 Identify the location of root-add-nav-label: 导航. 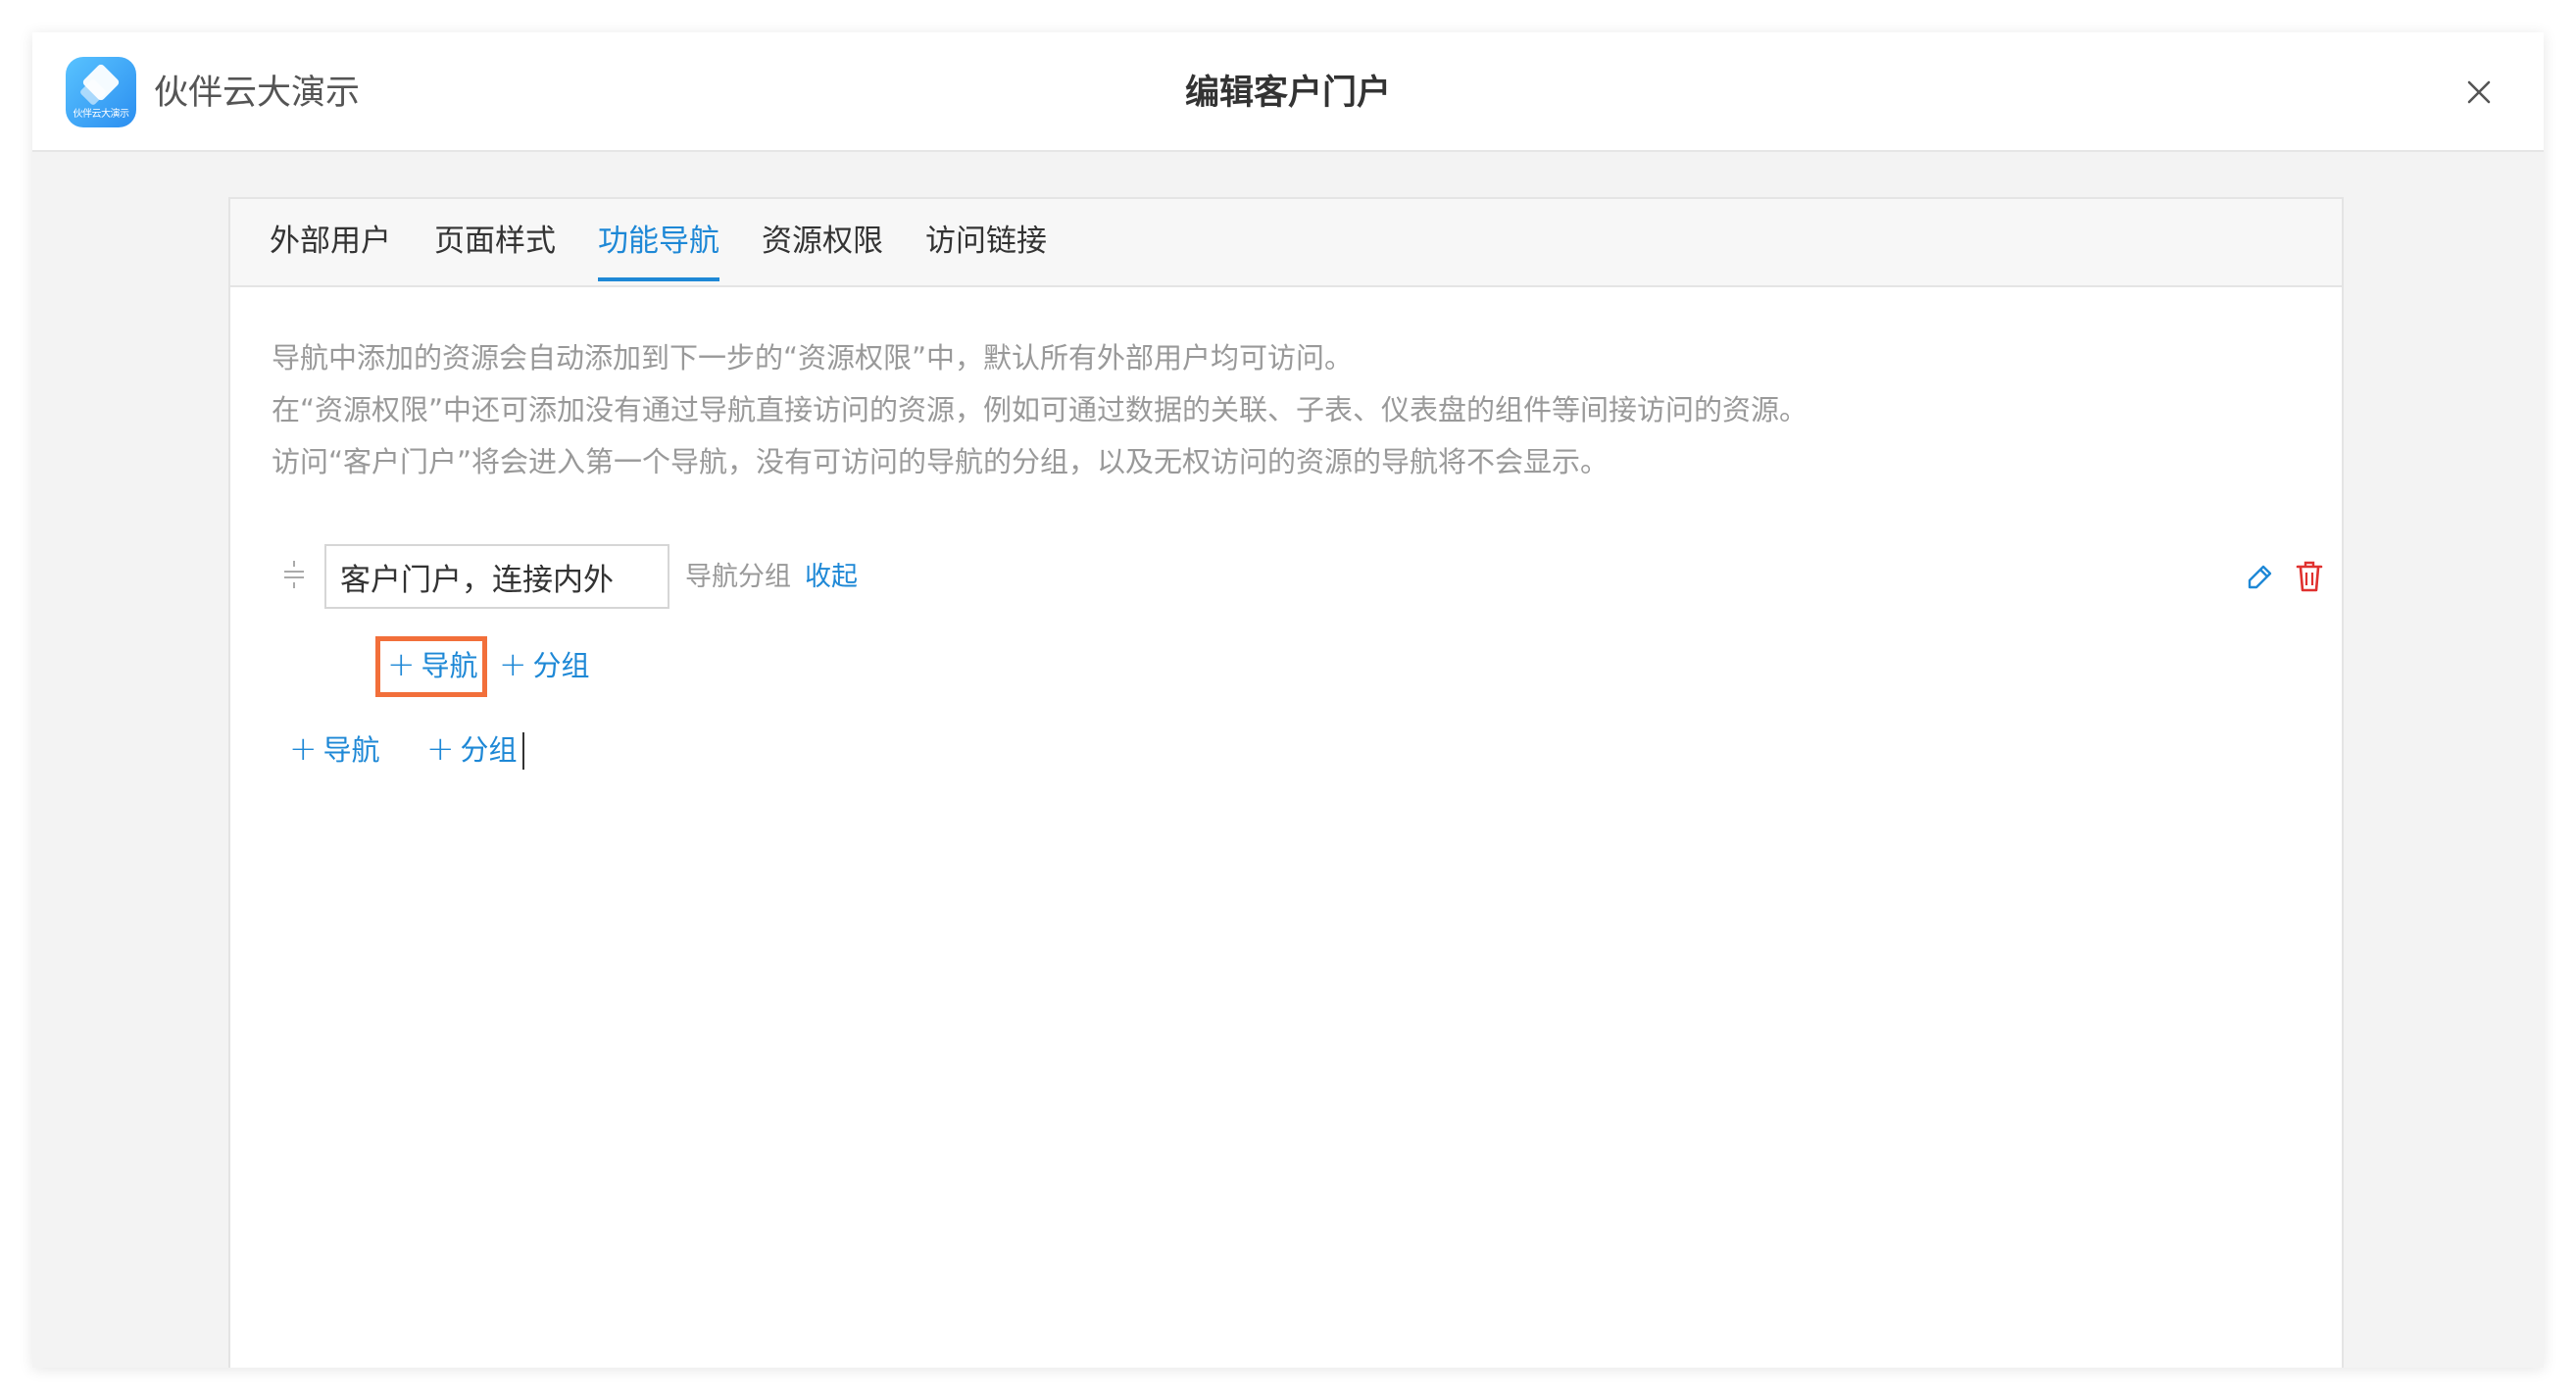
(351, 750).